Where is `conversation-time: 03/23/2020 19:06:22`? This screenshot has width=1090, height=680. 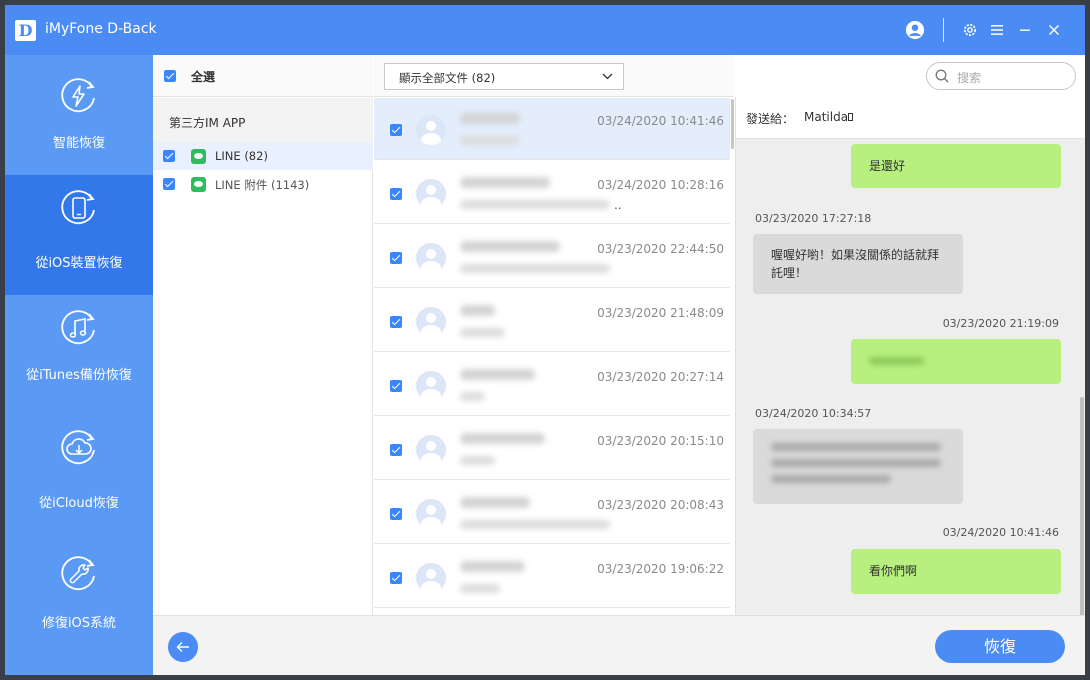
conversation-time: 03/23/2020 19:06:22 is located at coordinates (660, 569).